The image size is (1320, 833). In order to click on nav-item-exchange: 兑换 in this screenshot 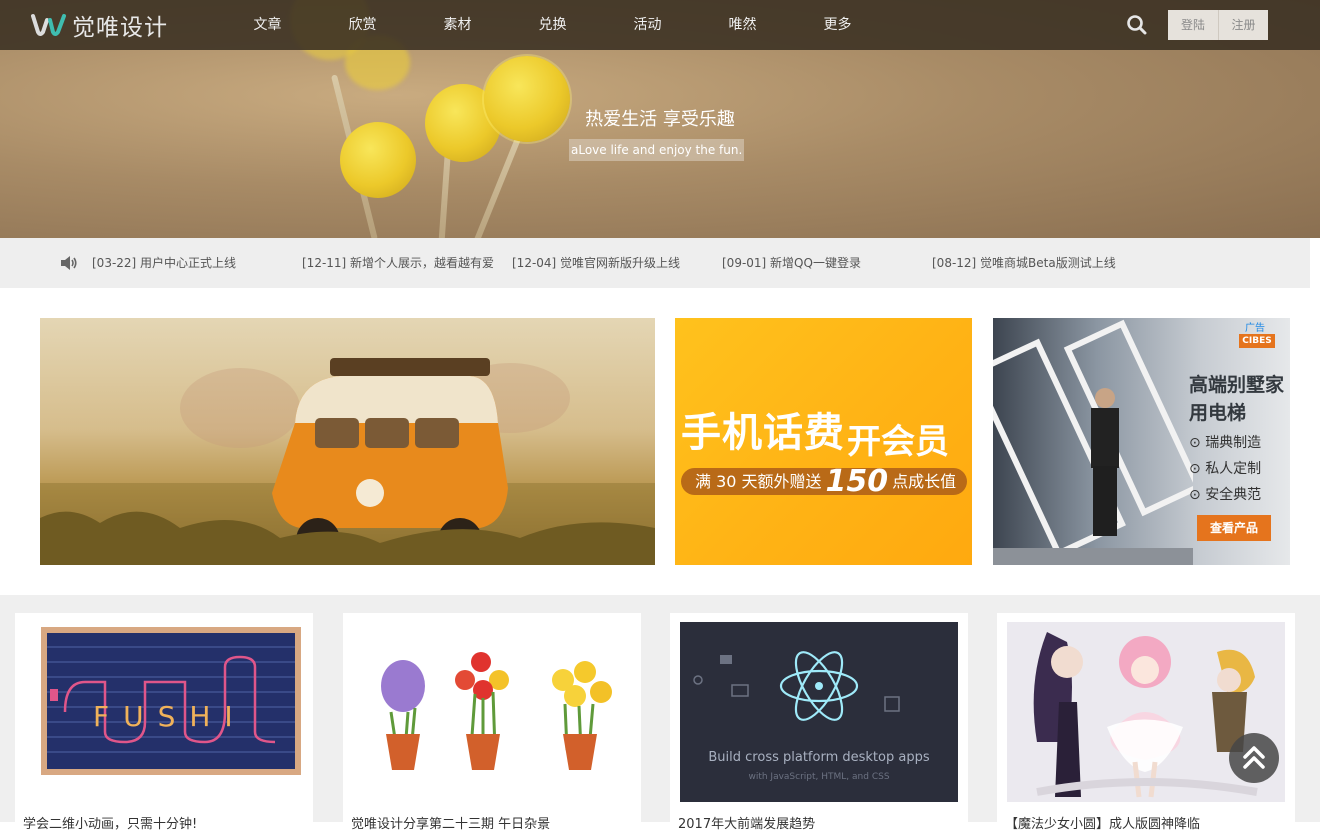, I will do `click(552, 25)`.